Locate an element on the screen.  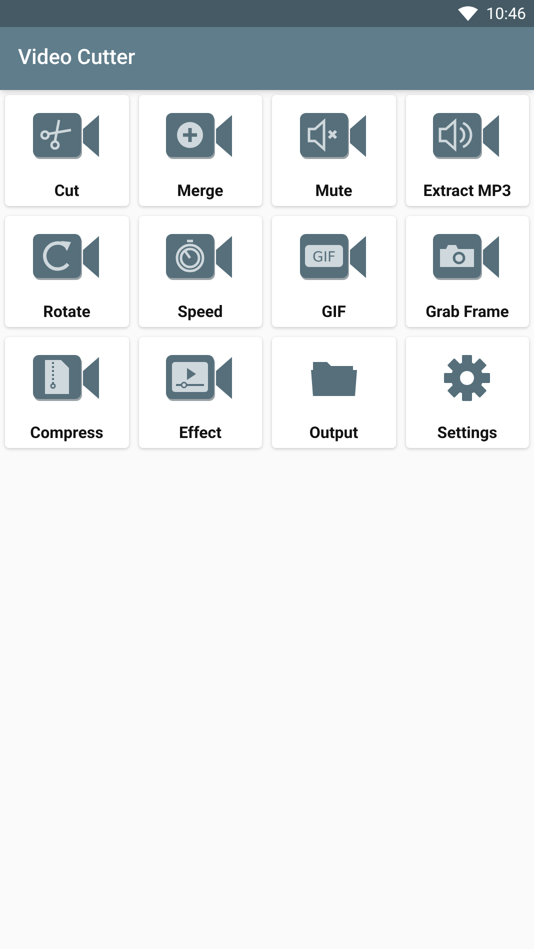
tool-tile: Rotate is located at coordinates (66, 271).